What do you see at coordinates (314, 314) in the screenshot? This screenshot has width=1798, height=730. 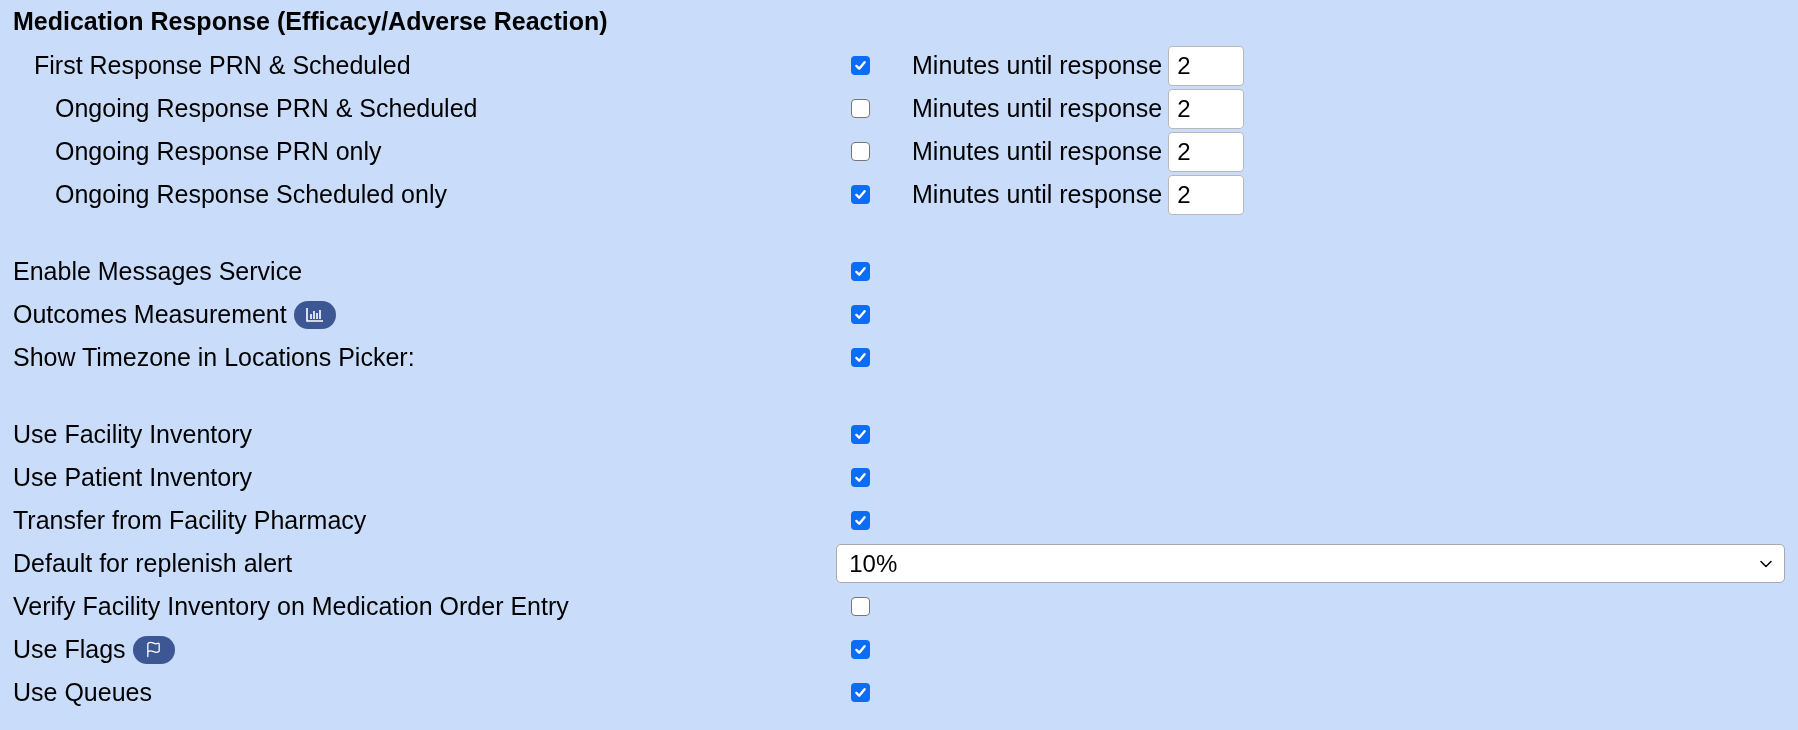 I see `chart-badge-icon` at bounding box center [314, 314].